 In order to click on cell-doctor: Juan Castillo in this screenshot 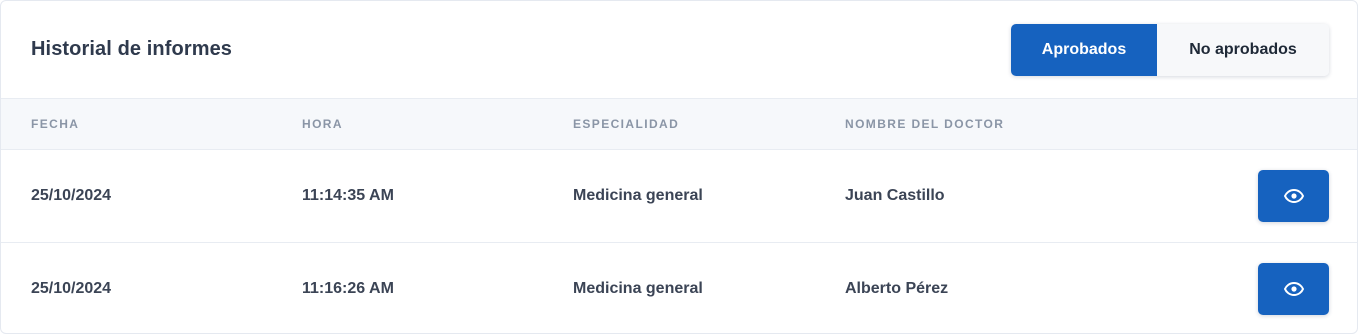, I will do `click(895, 195)`.